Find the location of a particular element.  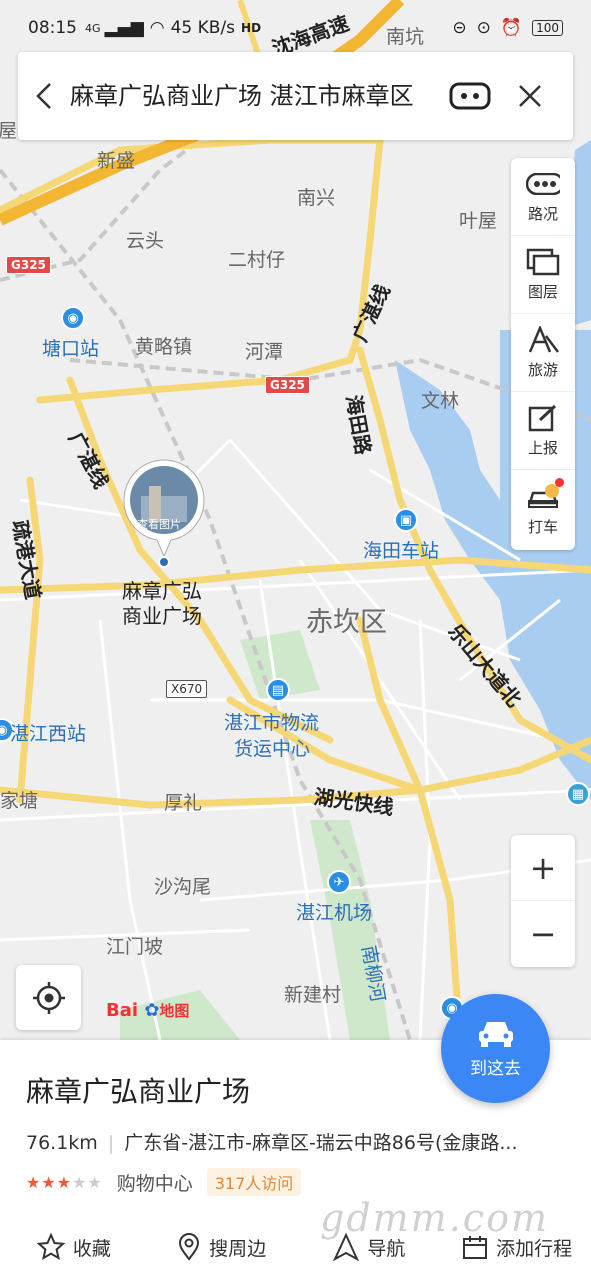

lock-icon: ⊝ is located at coordinates (459, 28).